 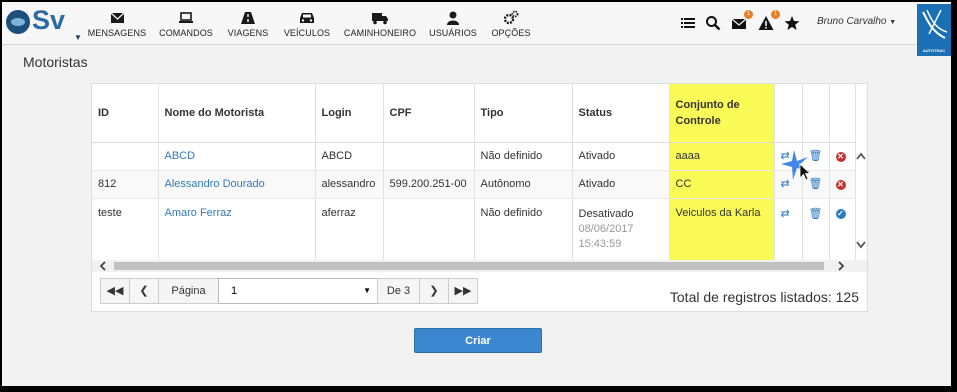 I want to click on cell-tipo: Autônomo, so click(x=523, y=184).